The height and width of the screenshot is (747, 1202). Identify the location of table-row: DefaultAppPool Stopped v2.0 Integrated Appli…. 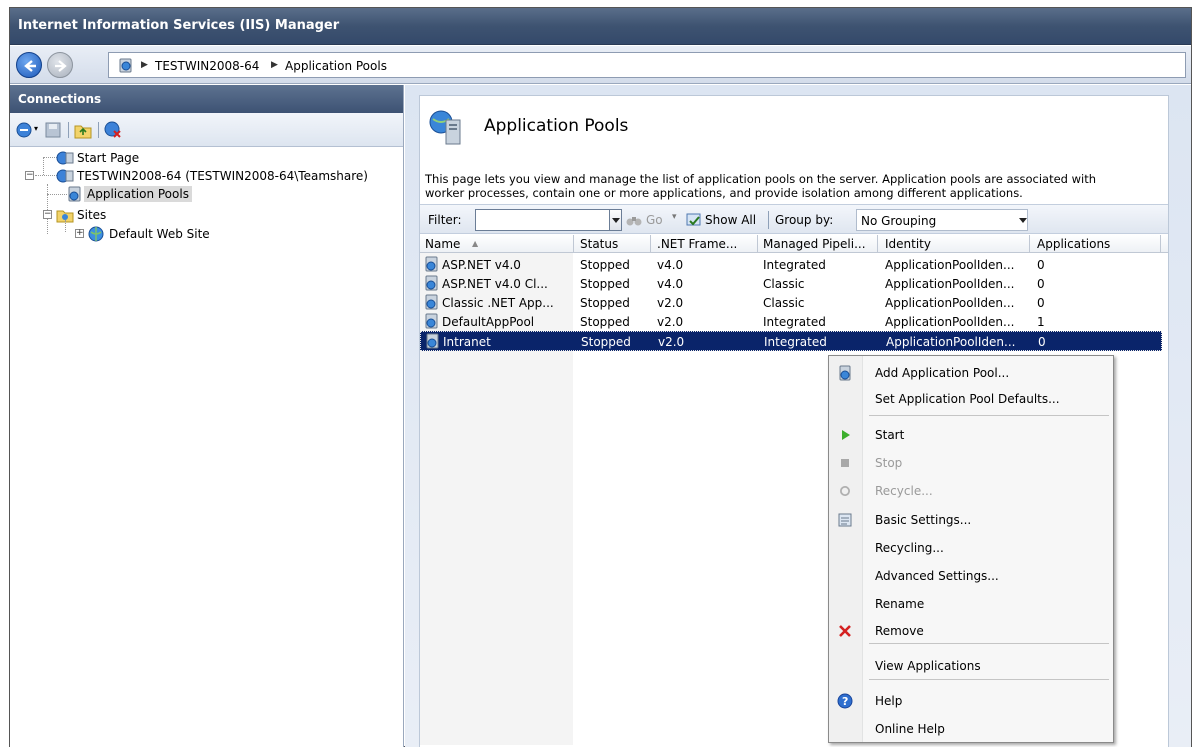
(791, 322).